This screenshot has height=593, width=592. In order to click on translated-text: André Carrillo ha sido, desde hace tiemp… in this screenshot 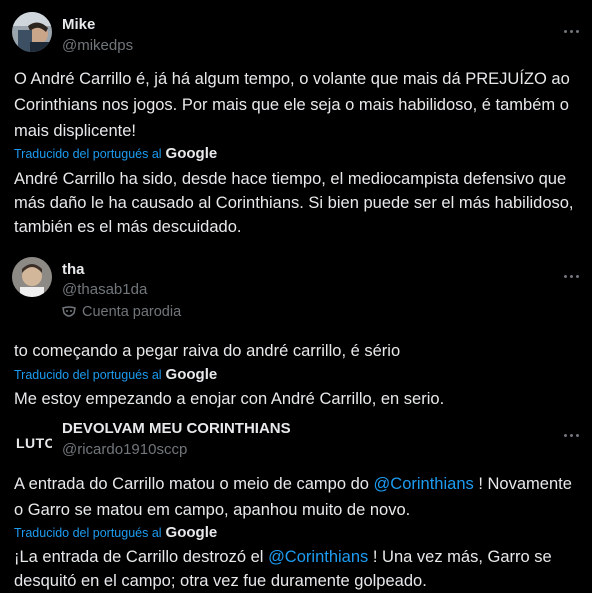, I will do `click(294, 203)`.